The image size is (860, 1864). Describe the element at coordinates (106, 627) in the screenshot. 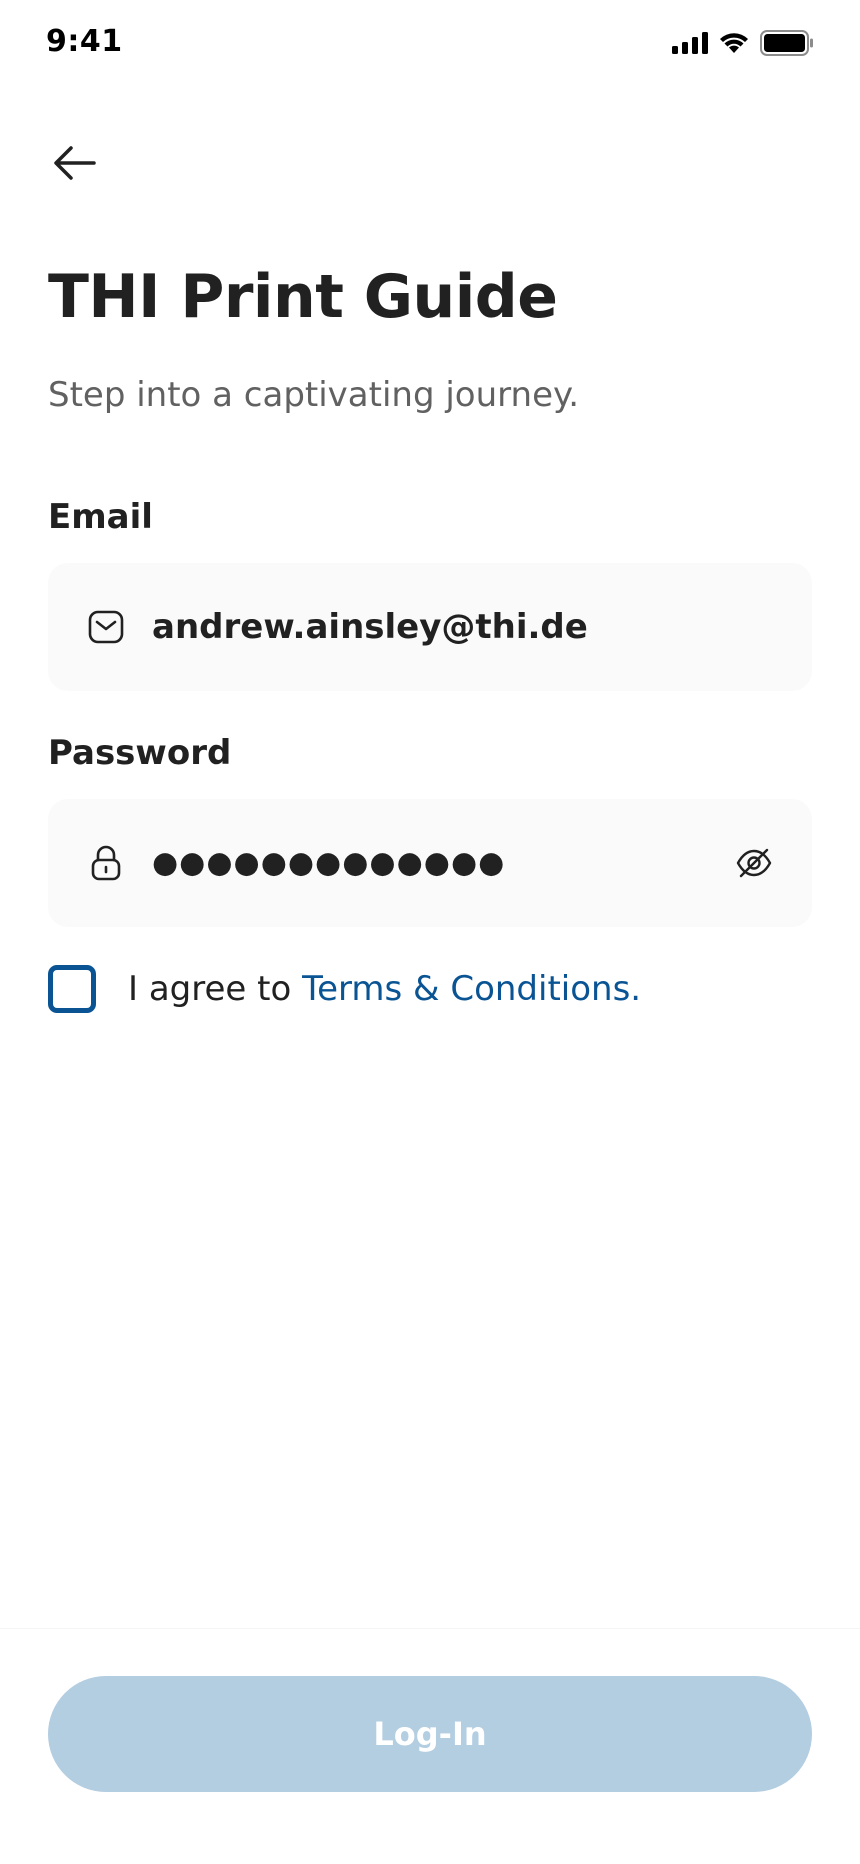

I see `mail-icon` at that location.